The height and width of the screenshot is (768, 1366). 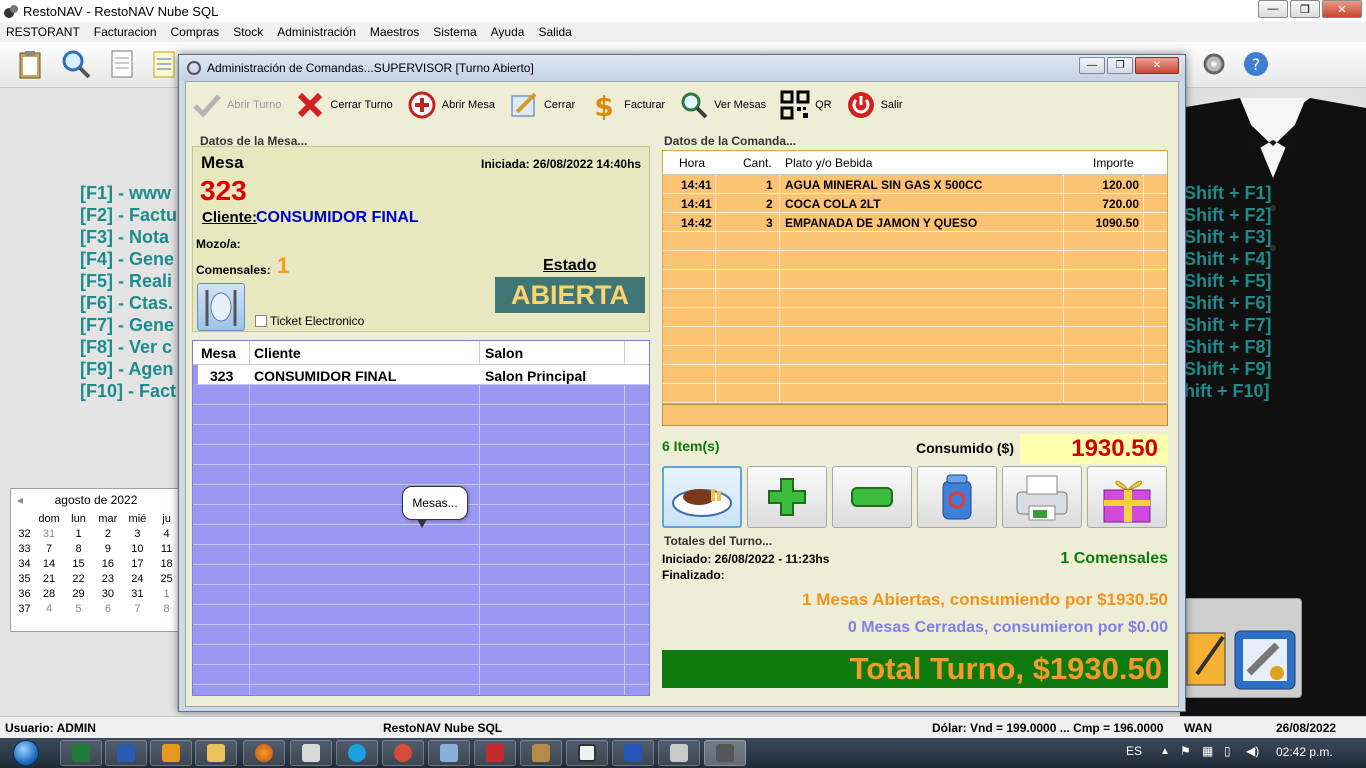 What do you see at coordinates (122, 64) in the screenshot?
I see `document-icon` at bounding box center [122, 64].